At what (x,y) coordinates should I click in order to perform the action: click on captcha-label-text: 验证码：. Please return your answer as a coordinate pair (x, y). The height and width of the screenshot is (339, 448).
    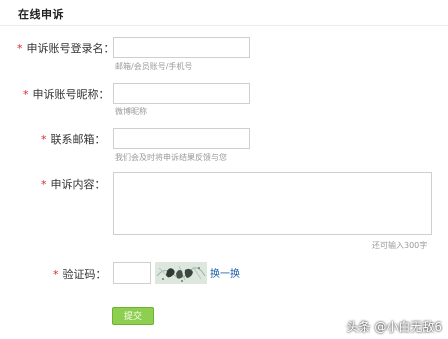
    Looking at the image, I should click on (84, 274).